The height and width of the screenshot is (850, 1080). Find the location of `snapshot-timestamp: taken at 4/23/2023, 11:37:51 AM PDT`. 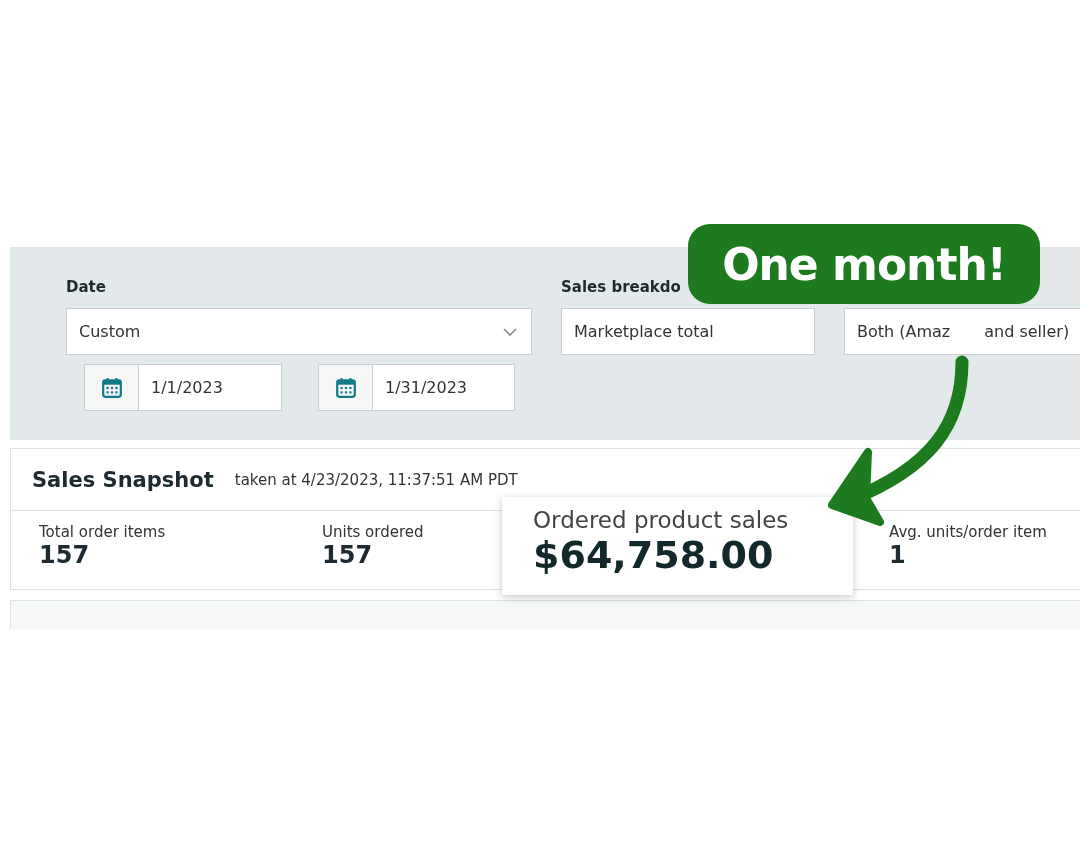

snapshot-timestamp: taken at 4/23/2023, 11:37:51 AM PDT is located at coordinates (376, 479).